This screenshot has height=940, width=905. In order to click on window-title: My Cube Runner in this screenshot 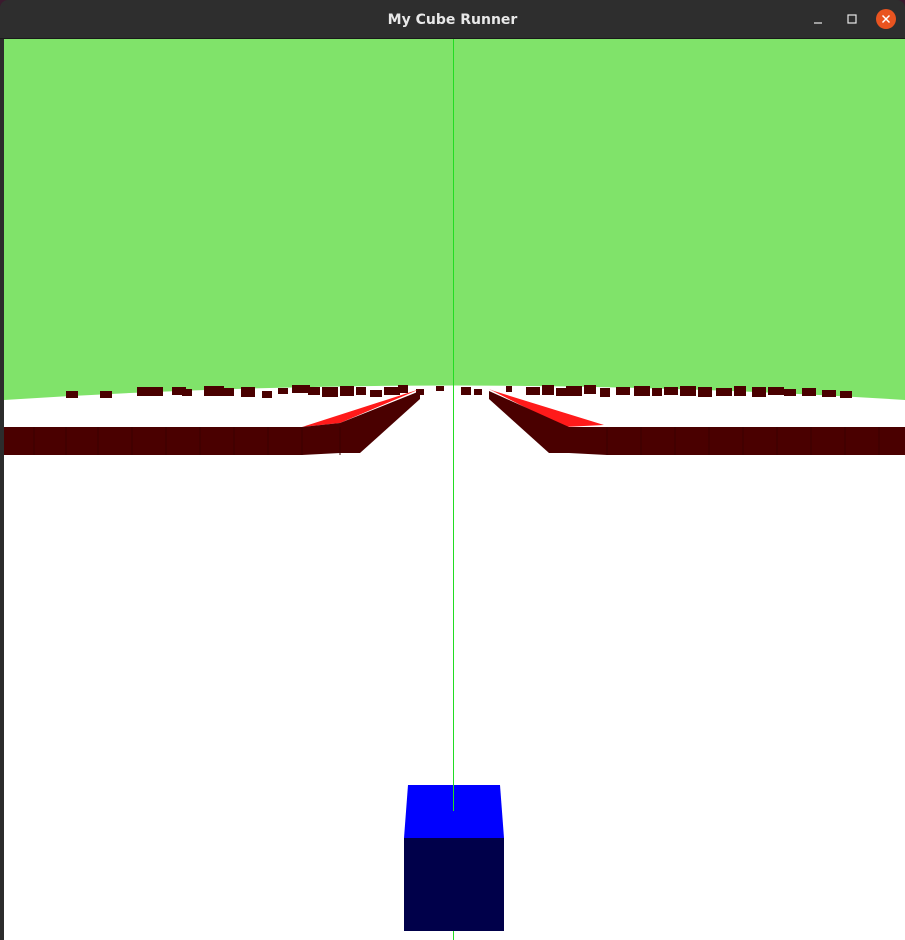, I will do `click(452, 20)`.